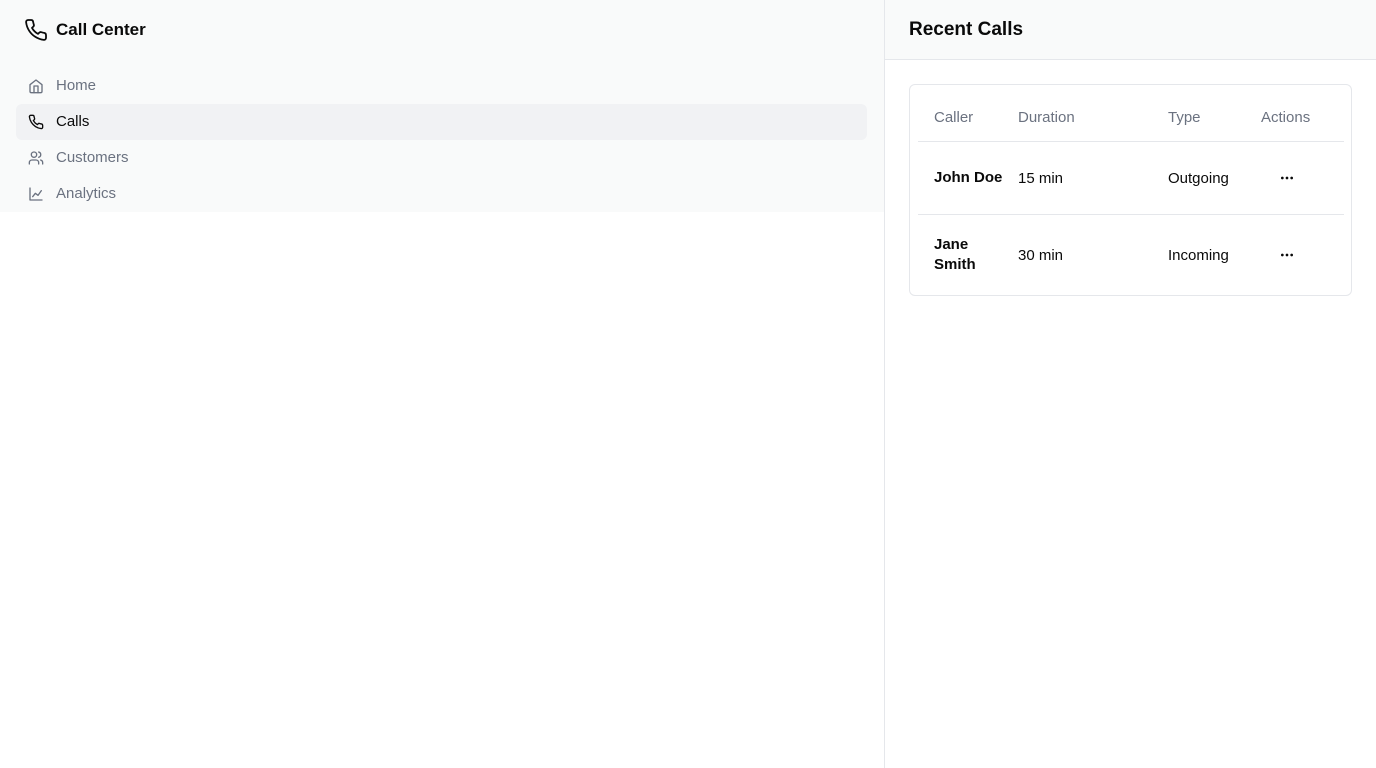 This screenshot has width=1376, height=768. I want to click on column-header-type: Type, so click(1184, 117).